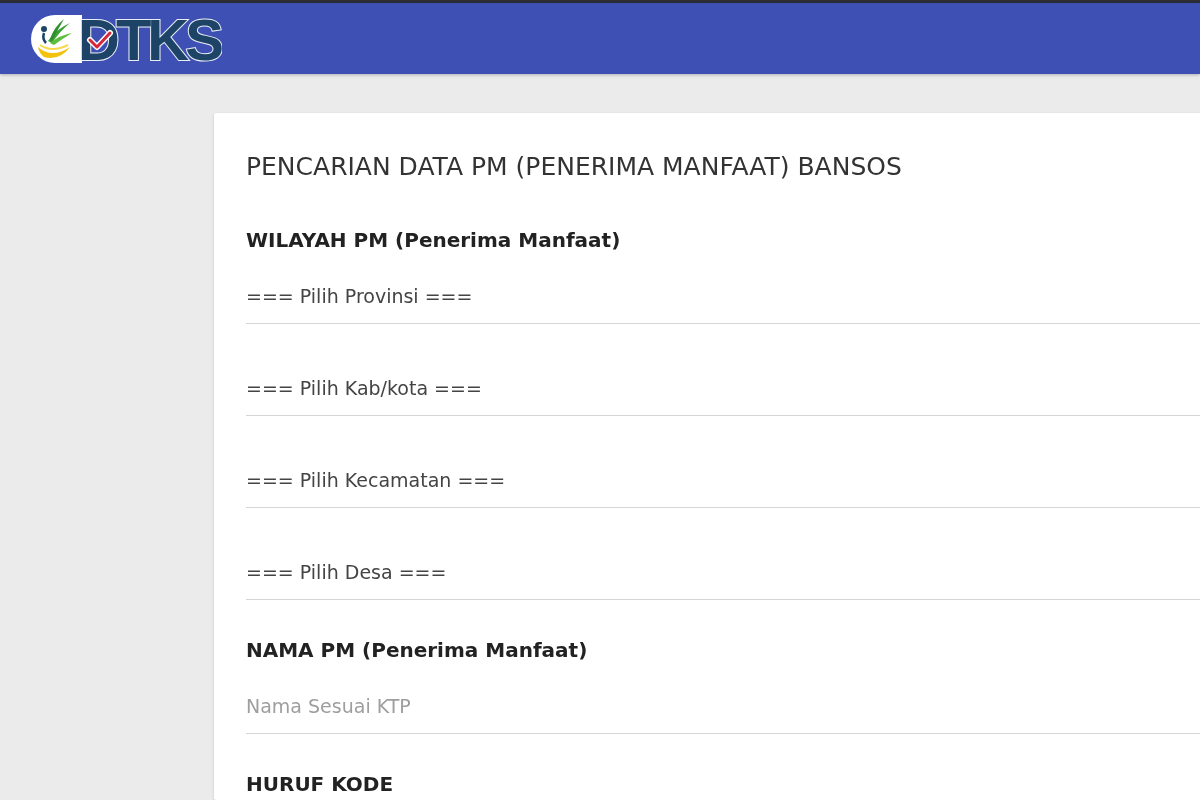 The height and width of the screenshot is (800, 1200). I want to click on select-field: === Pilih Kecamatan ===, so click(723, 485).